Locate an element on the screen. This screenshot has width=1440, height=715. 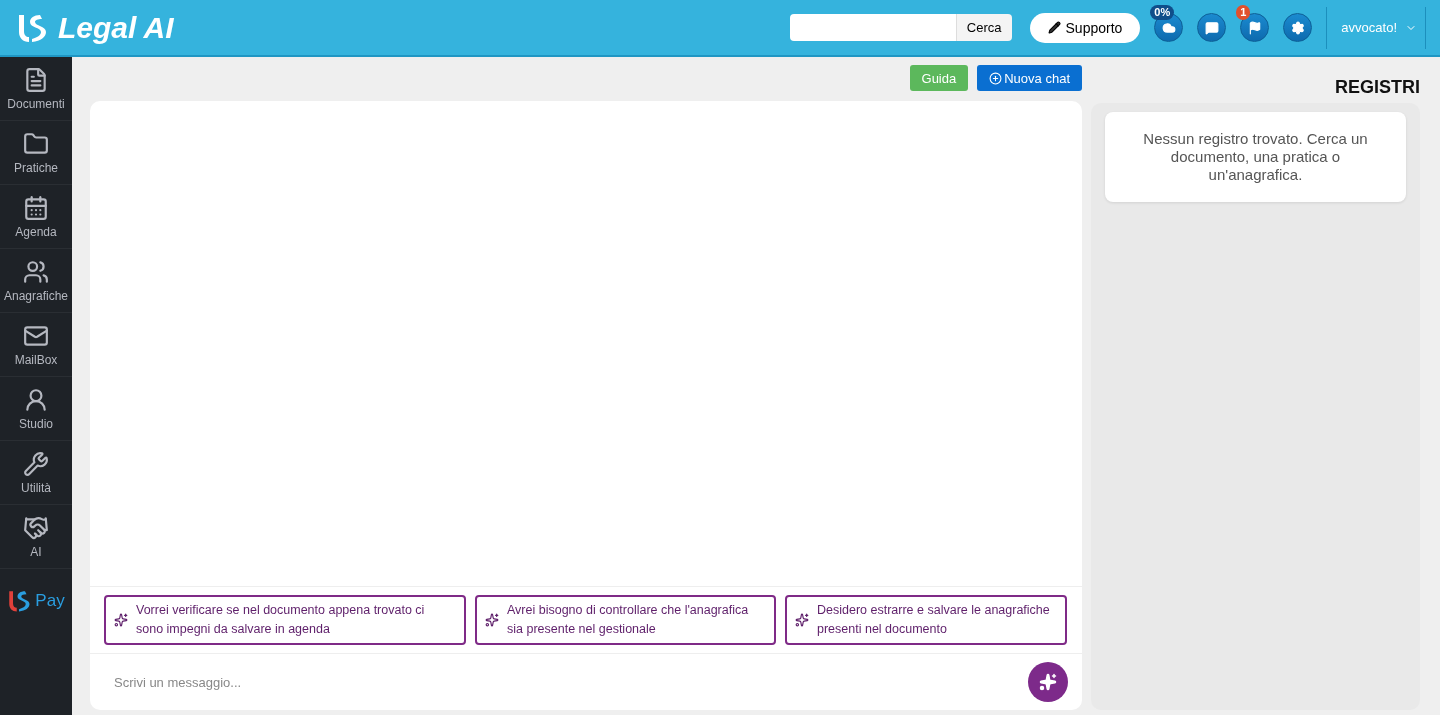
new-chat-button: Nuova chat is located at coordinates (1029, 78).